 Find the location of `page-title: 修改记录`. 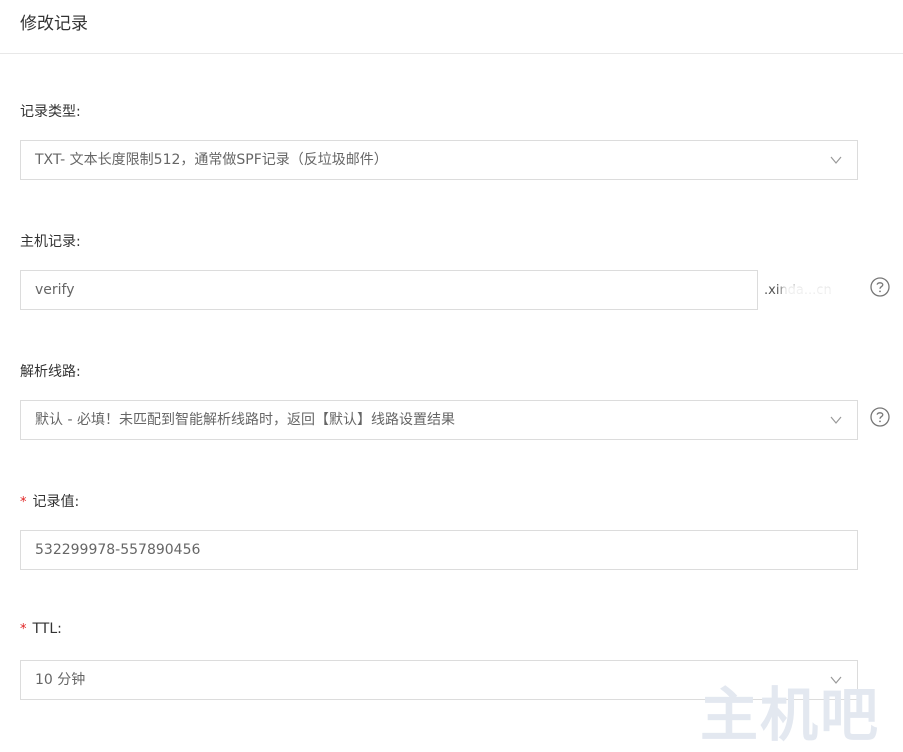

page-title: 修改记录 is located at coordinates (54, 24).